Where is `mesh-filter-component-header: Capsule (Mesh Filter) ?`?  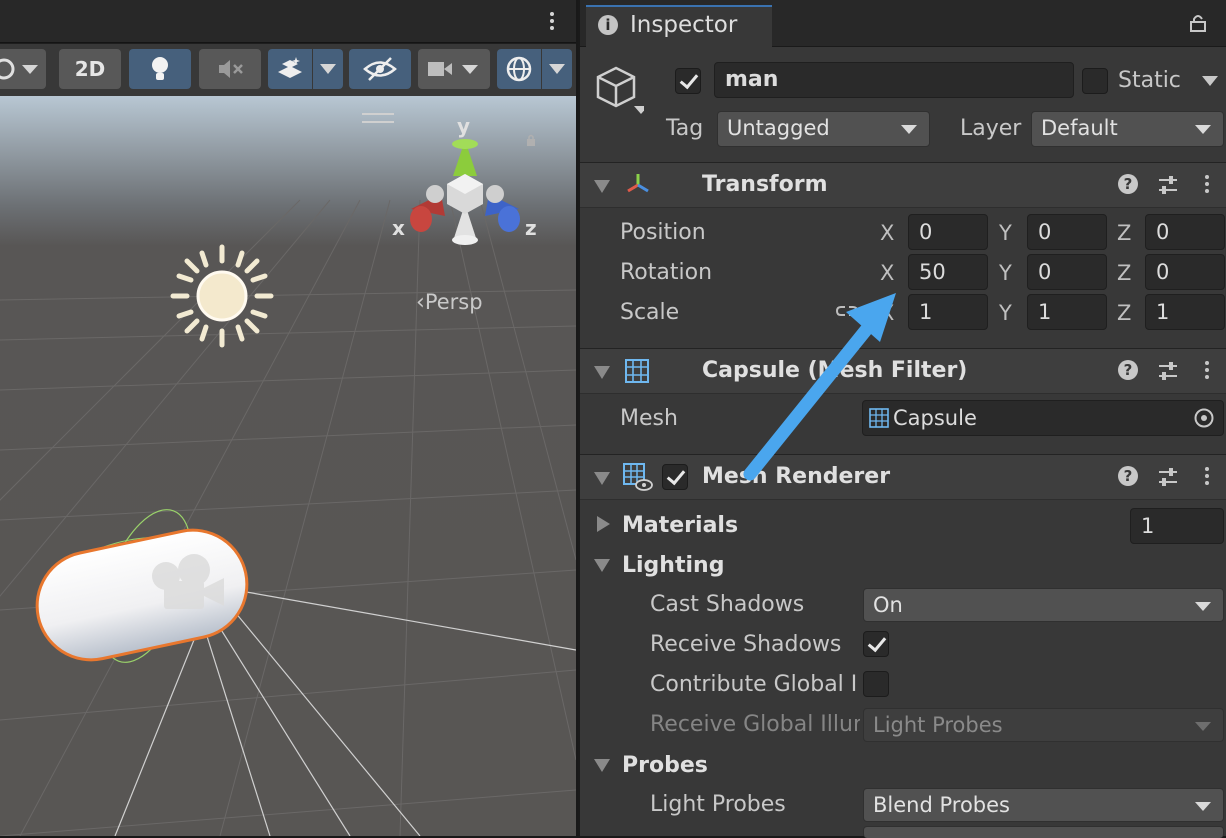
mesh-filter-component-header: Capsule (Mesh Filter) ? is located at coordinates (903, 371).